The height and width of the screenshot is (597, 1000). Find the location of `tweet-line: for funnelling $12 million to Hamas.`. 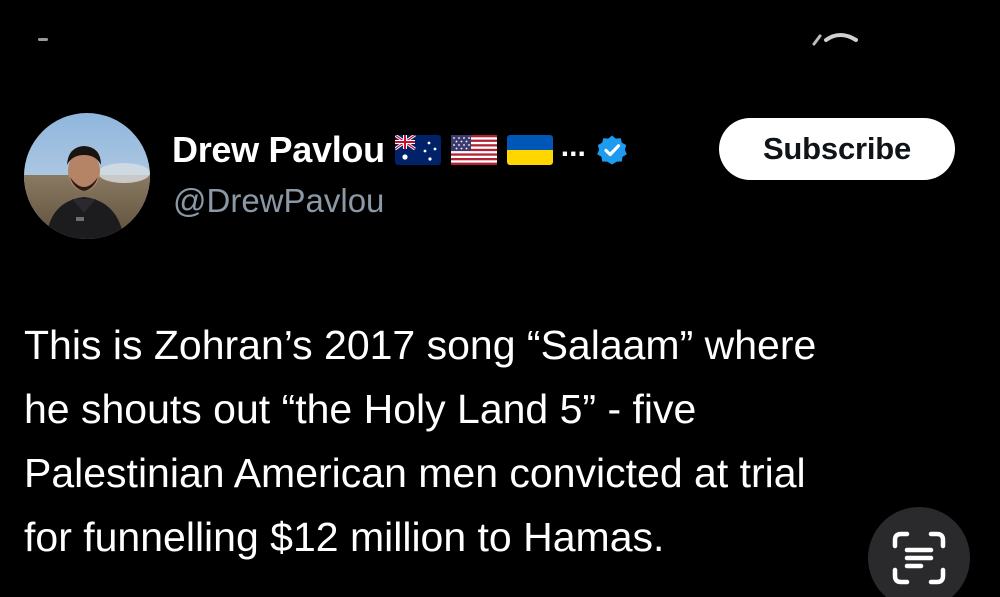

tweet-line: for funnelling $12 million to Hamas. is located at coordinates (344, 537).